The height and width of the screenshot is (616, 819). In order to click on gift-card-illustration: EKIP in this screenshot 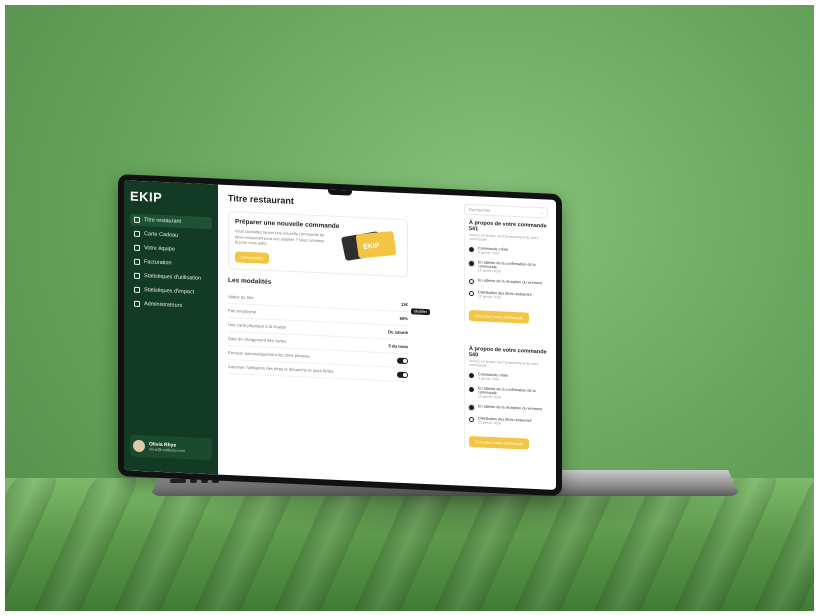, I will do `click(369, 245)`.